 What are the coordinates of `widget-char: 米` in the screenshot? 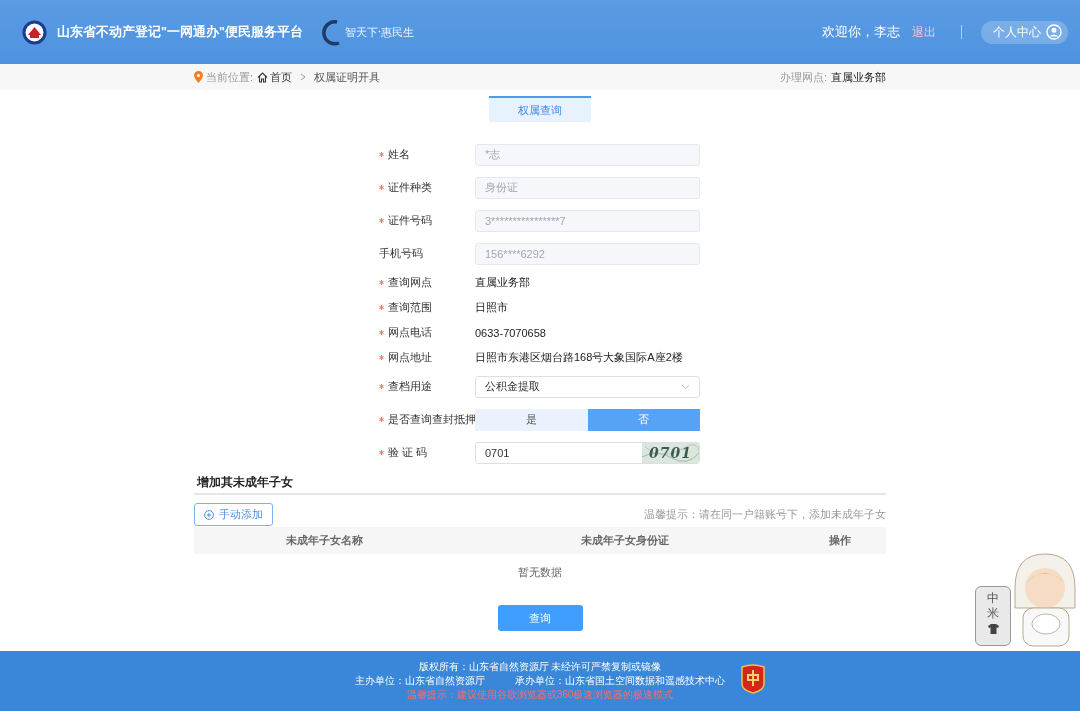 It's located at (993, 613).